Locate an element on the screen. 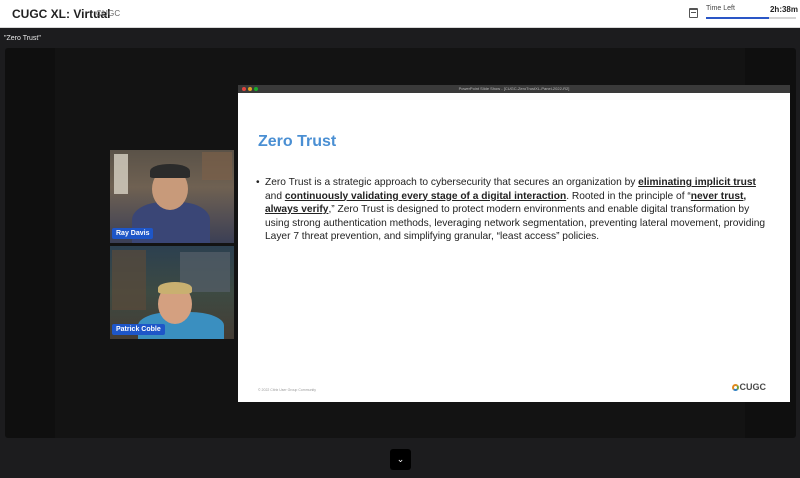 The width and height of the screenshot is (800, 478). wall-decor is located at coordinates (217, 166).